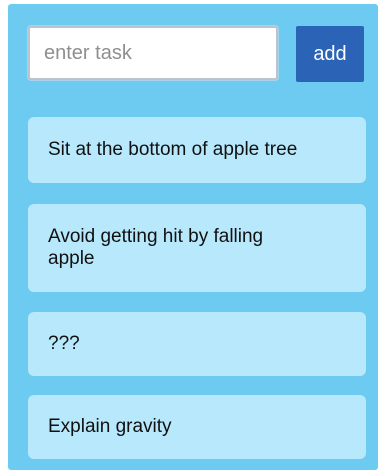  I want to click on task-item-text: Avoid getting hit by falling apple, so click(156, 247).